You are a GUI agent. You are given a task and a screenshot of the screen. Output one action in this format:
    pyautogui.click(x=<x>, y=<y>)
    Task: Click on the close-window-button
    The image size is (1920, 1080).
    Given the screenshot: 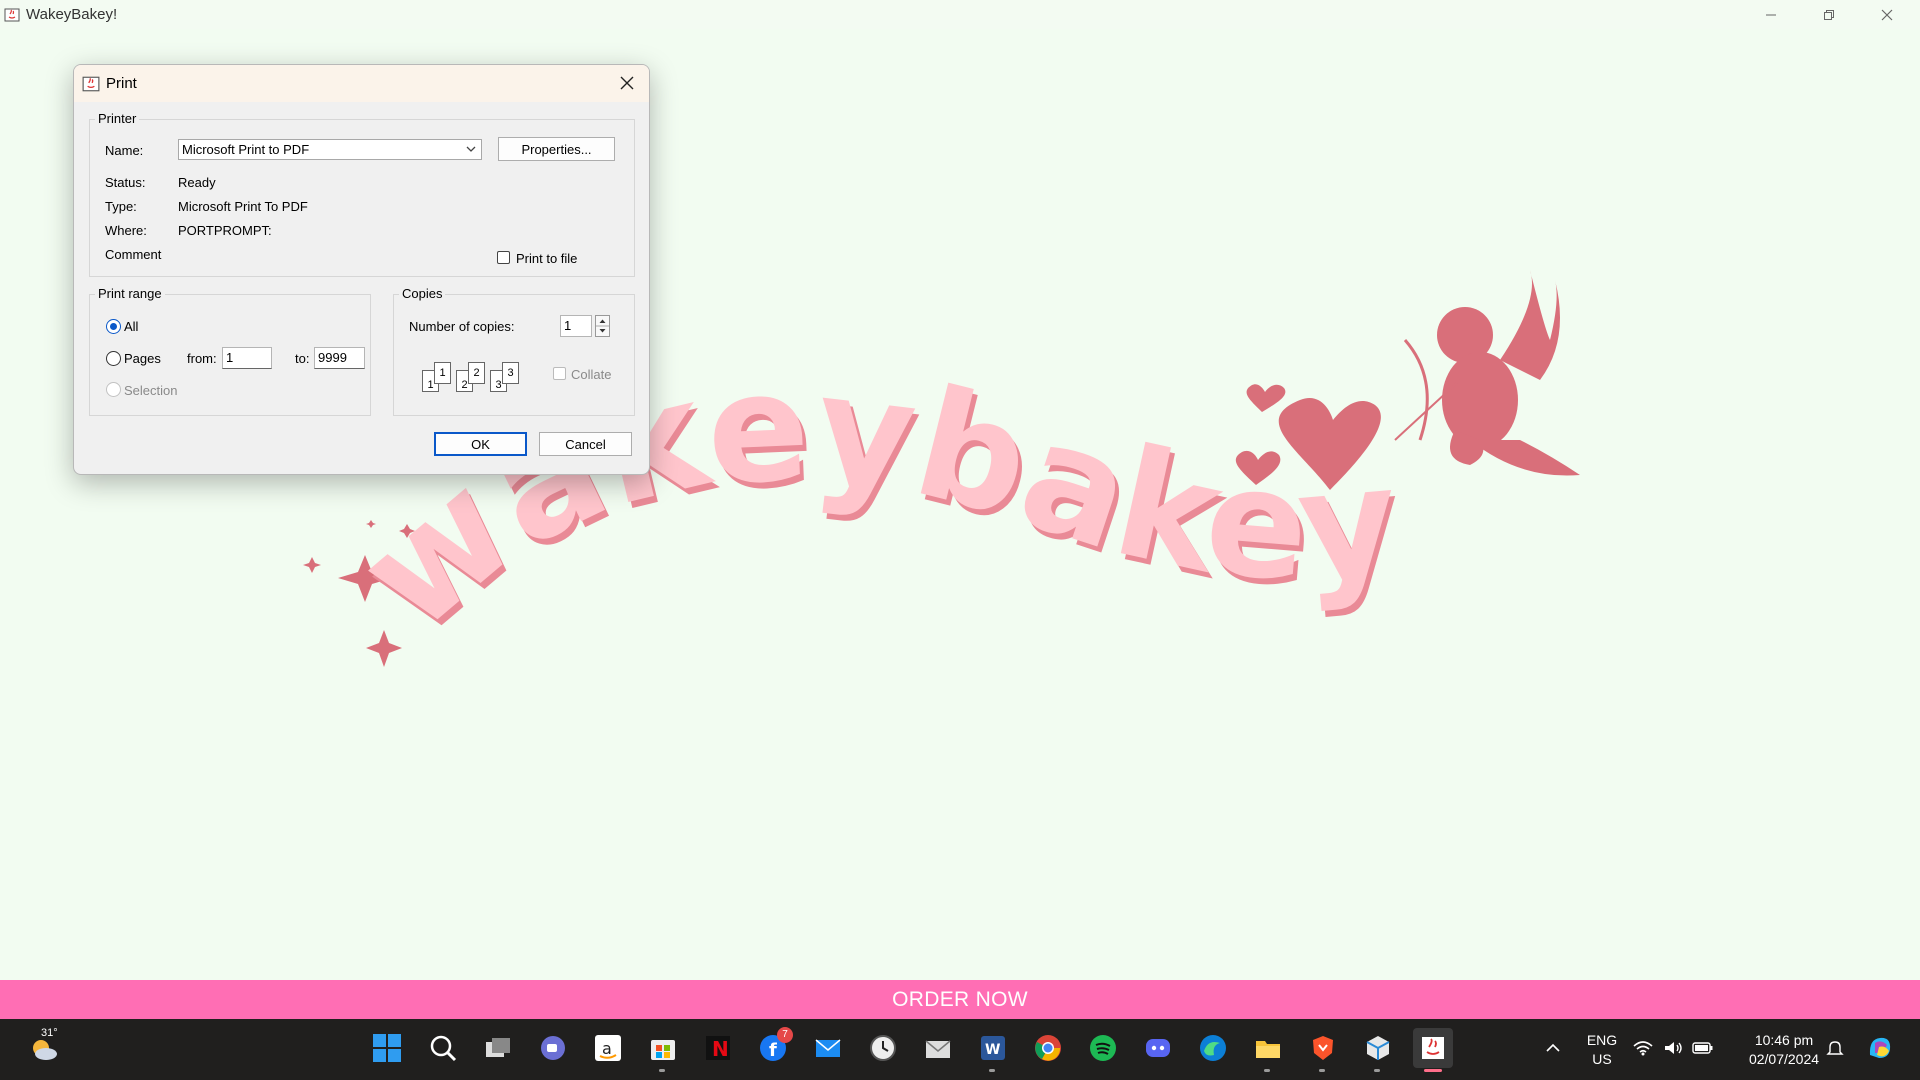 What is the action you would take?
    pyautogui.click(x=1887, y=14)
    